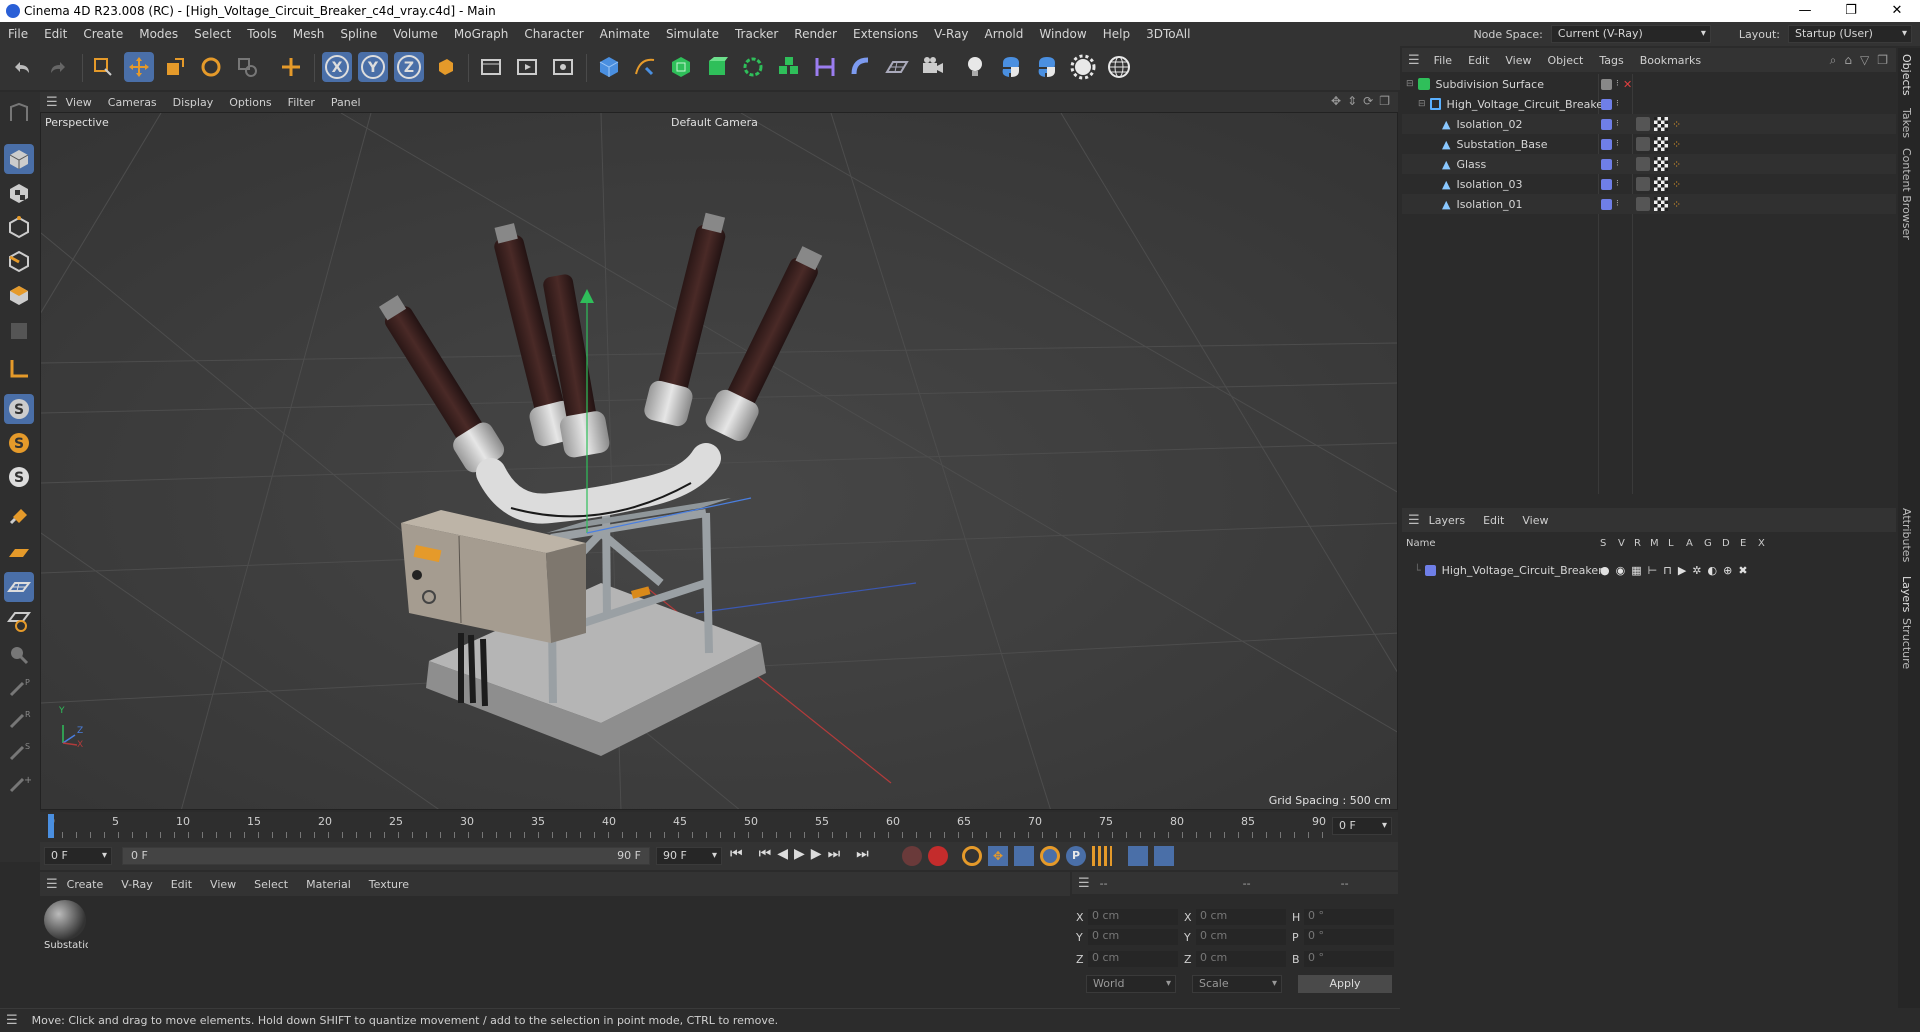 Image resolution: width=1920 pixels, height=1032 pixels. Describe the element at coordinates (415, 34) in the screenshot. I see `menu-volume: Volume` at that location.